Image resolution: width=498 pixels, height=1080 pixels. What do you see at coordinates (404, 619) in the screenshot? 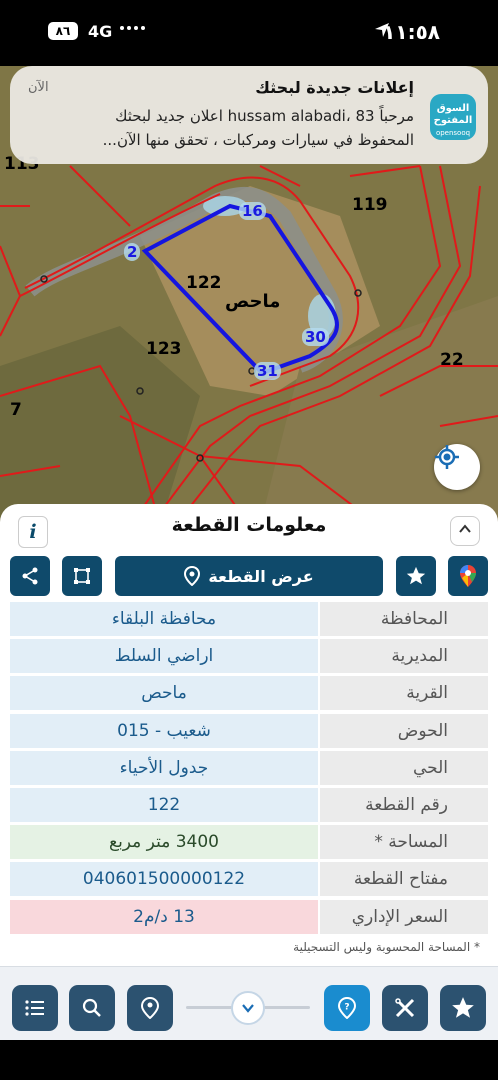
I see `row-key: المحافظة` at bounding box center [404, 619].